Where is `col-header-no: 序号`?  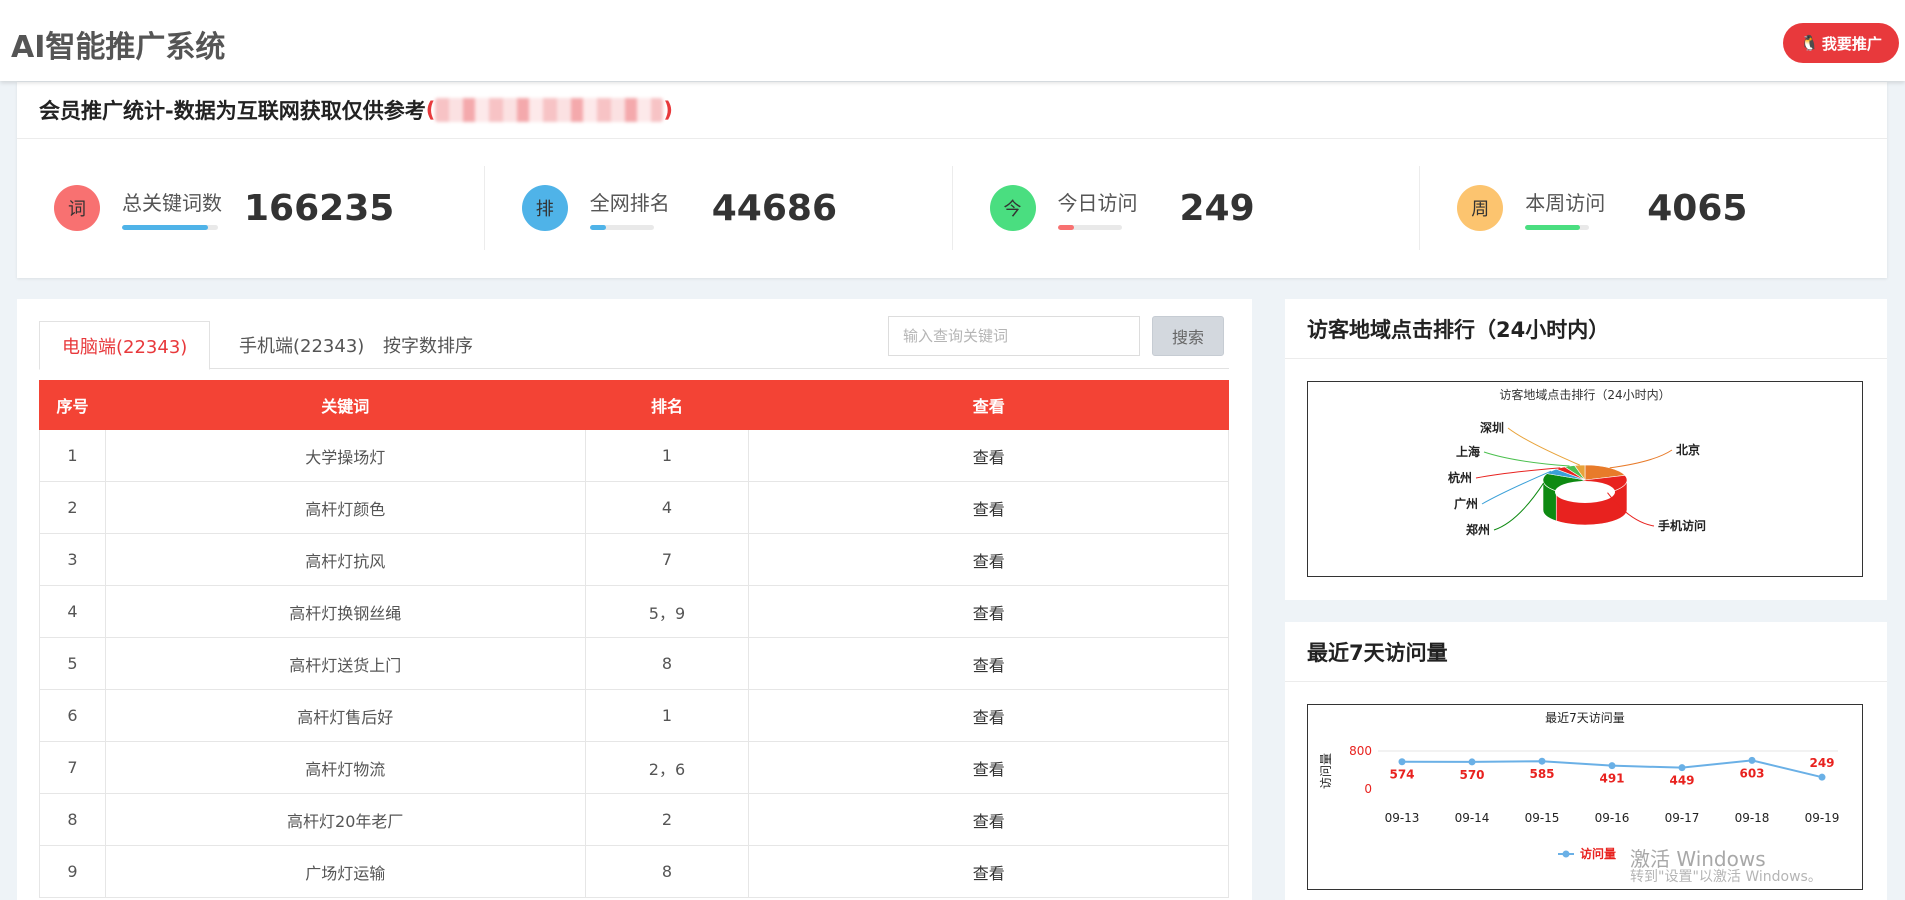 col-header-no: 序号 is located at coordinates (72, 405).